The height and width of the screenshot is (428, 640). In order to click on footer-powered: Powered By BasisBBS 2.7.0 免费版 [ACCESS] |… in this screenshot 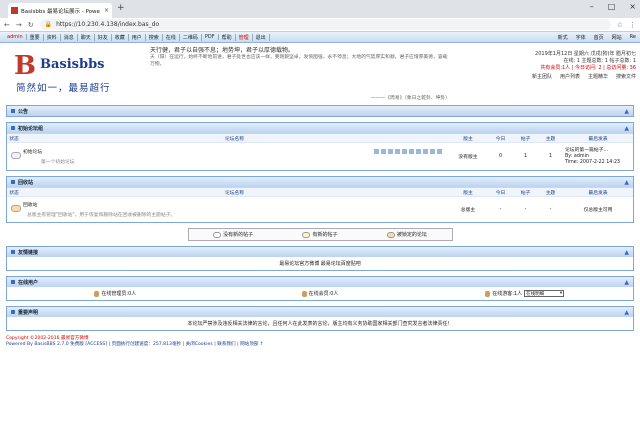, I will do `click(320, 345)`.